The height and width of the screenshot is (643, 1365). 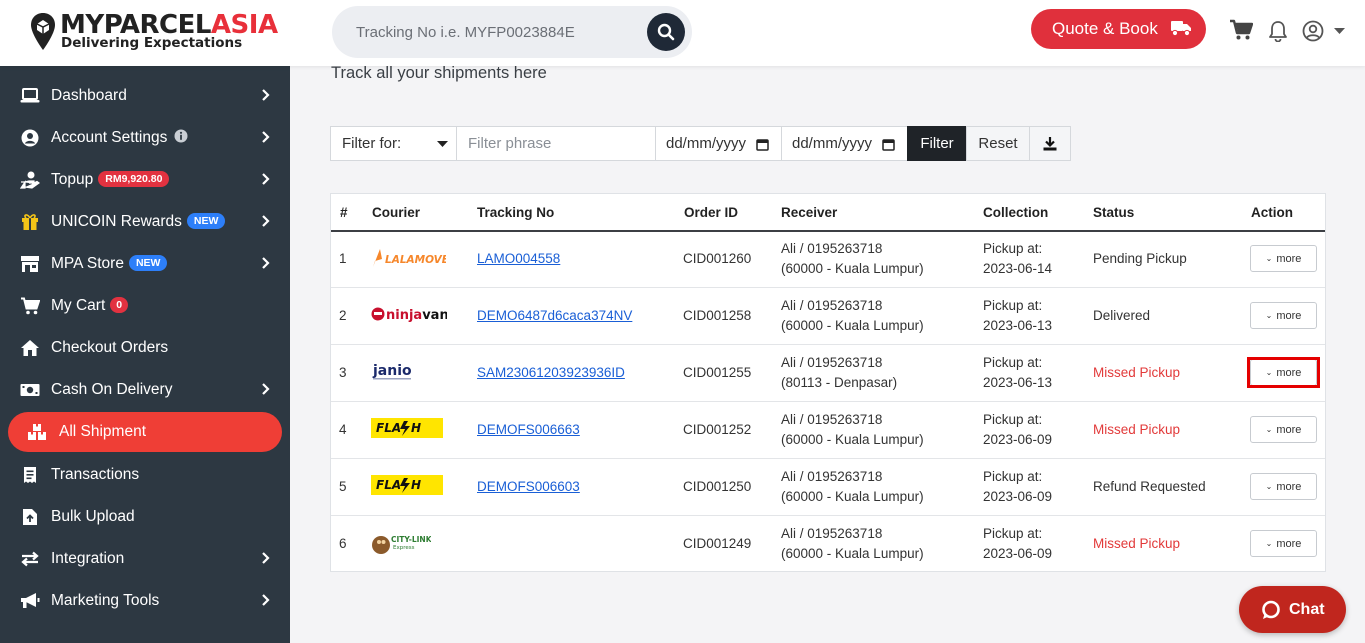 What do you see at coordinates (415, 260) in the screenshot?
I see `svg-text: LALAMOVE` at bounding box center [415, 260].